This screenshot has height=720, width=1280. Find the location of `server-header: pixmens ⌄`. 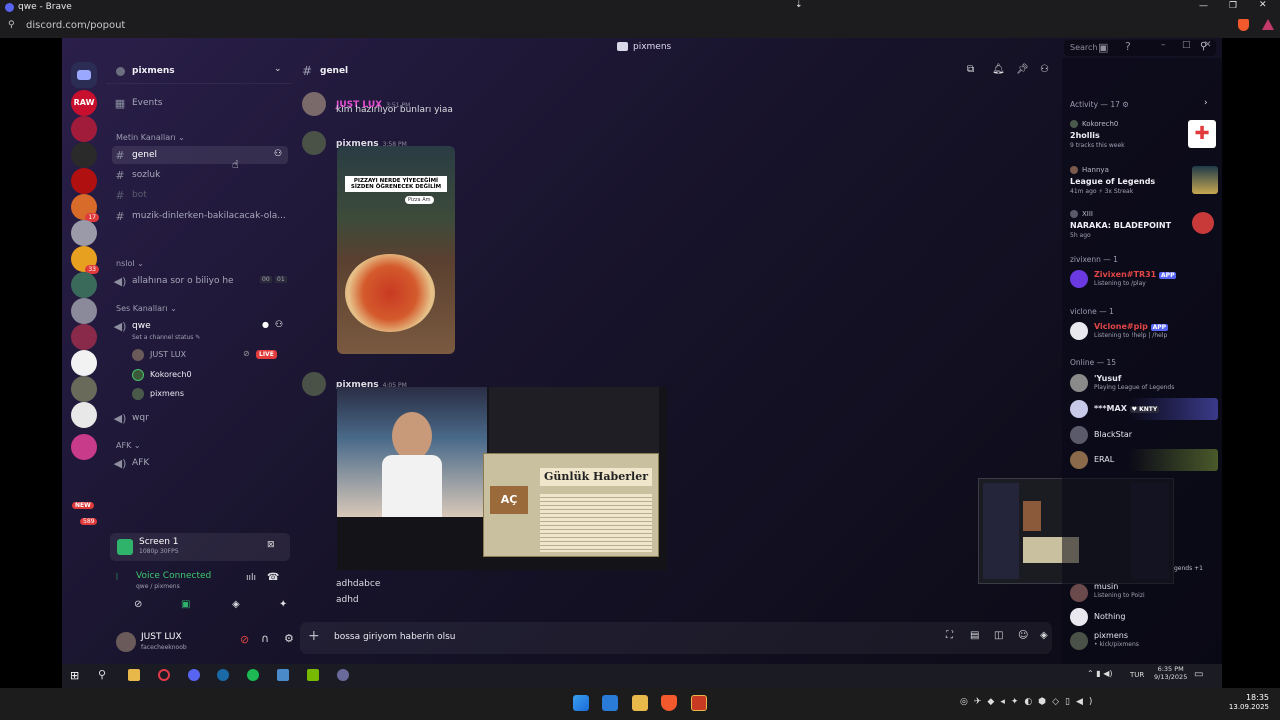

server-header: pixmens ⌄ is located at coordinates (199, 71).